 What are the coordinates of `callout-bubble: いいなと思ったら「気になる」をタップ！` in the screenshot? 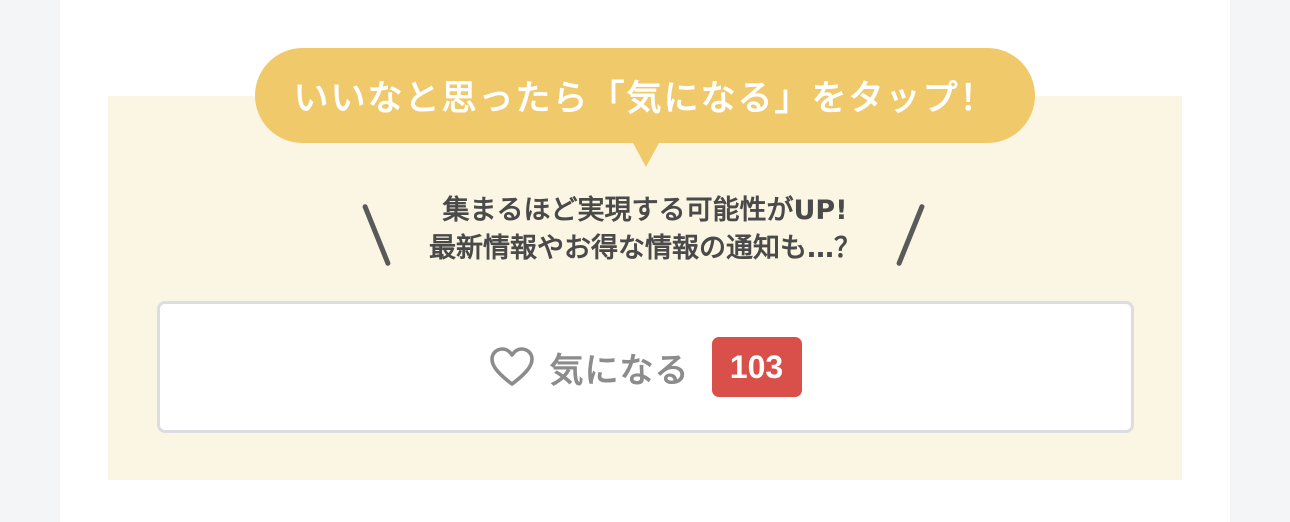 It's located at (645, 95).